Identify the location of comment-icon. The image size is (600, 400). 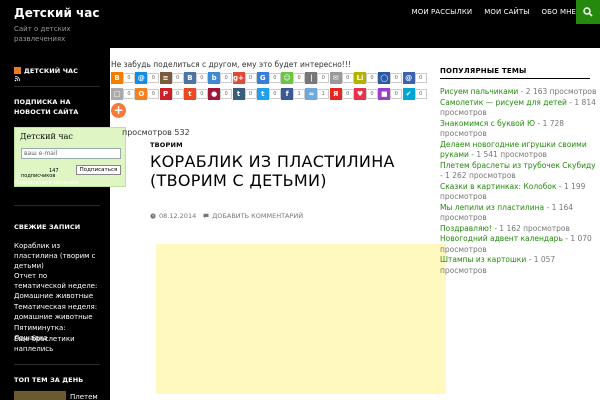
(206, 216).